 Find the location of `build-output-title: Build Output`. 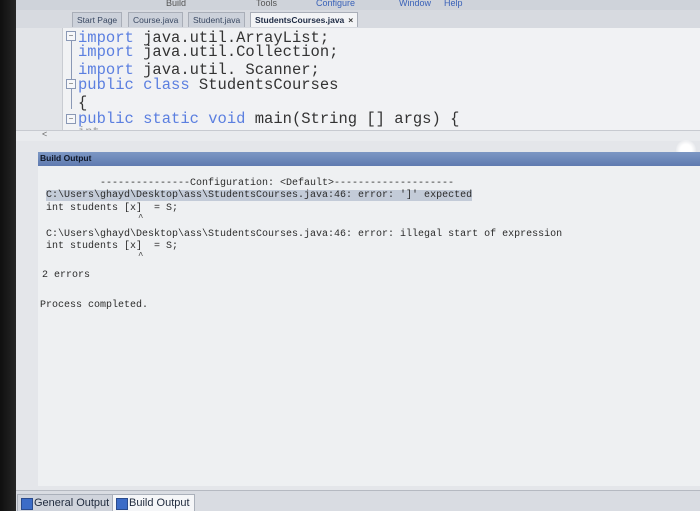

build-output-title: Build Output is located at coordinates (66, 158).